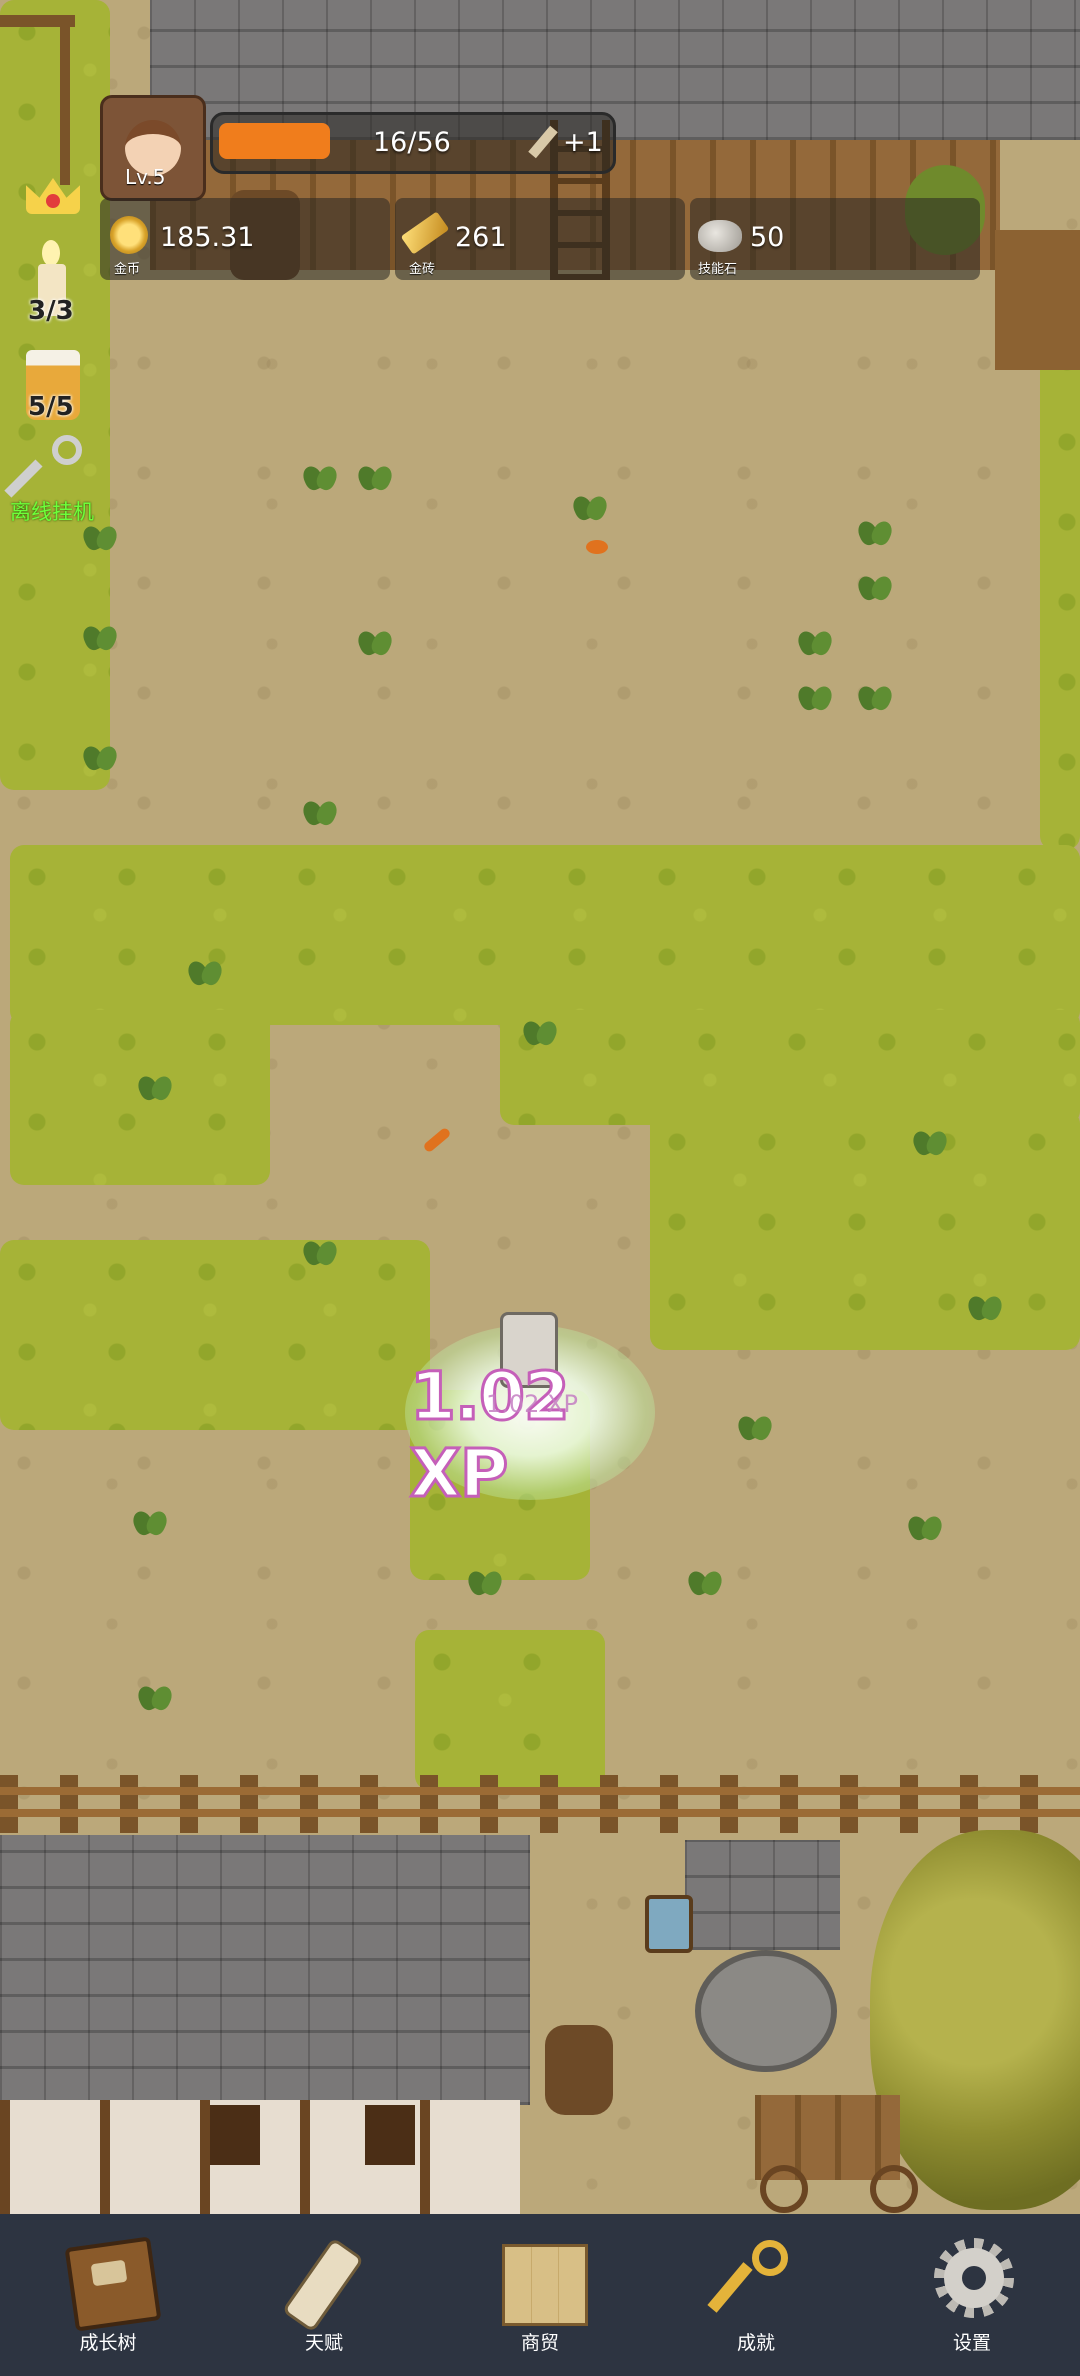 The image size is (1080, 2376). Describe the element at coordinates (108, 2343) in the screenshot. I see `nav-label: 成长树` at that location.